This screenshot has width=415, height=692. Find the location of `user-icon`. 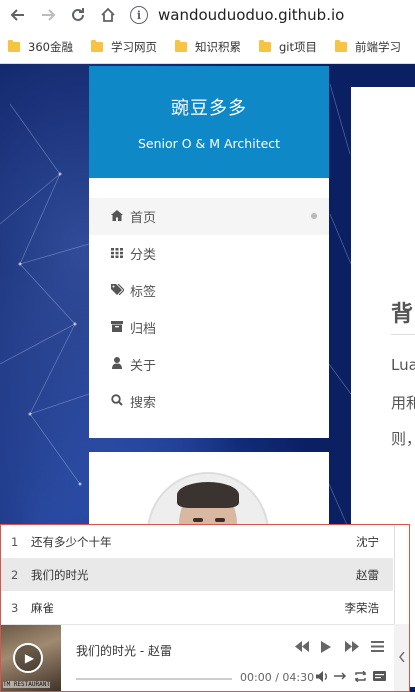

user-icon is located at coordinates (117, 364).